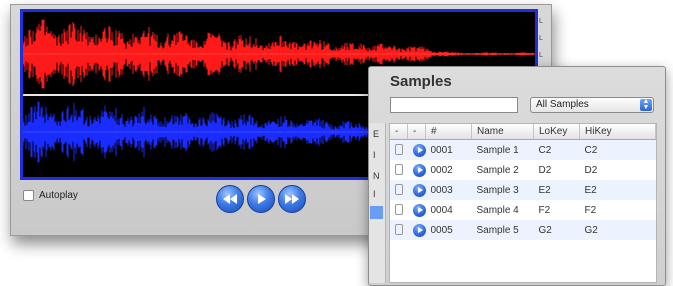 This screenshot has height=286, width=673. Describe the element at coordinates (502, 230) in the screenshot. I see `sample-name: Sample 5` at that location.